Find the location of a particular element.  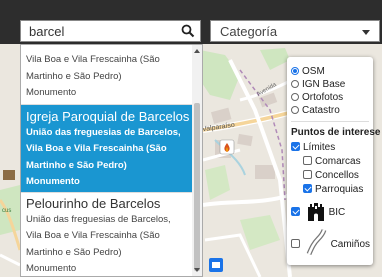

radio-osm is located at coordinates (295, 71).